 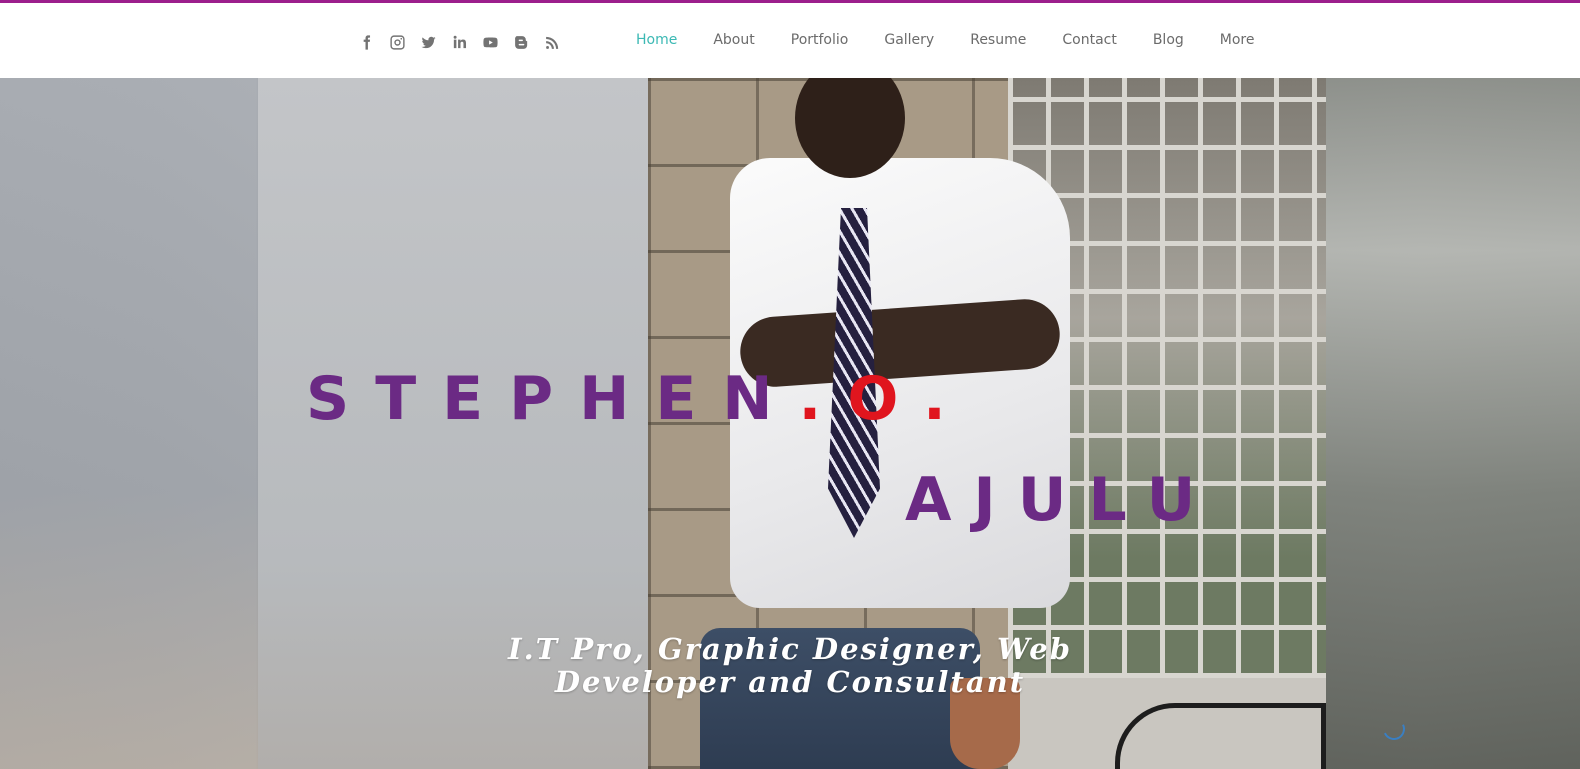 What do you see at coordinates (1220, 736) in the screenshot?
I see `hero-photo-railing` at bounding box center [1220, 736].